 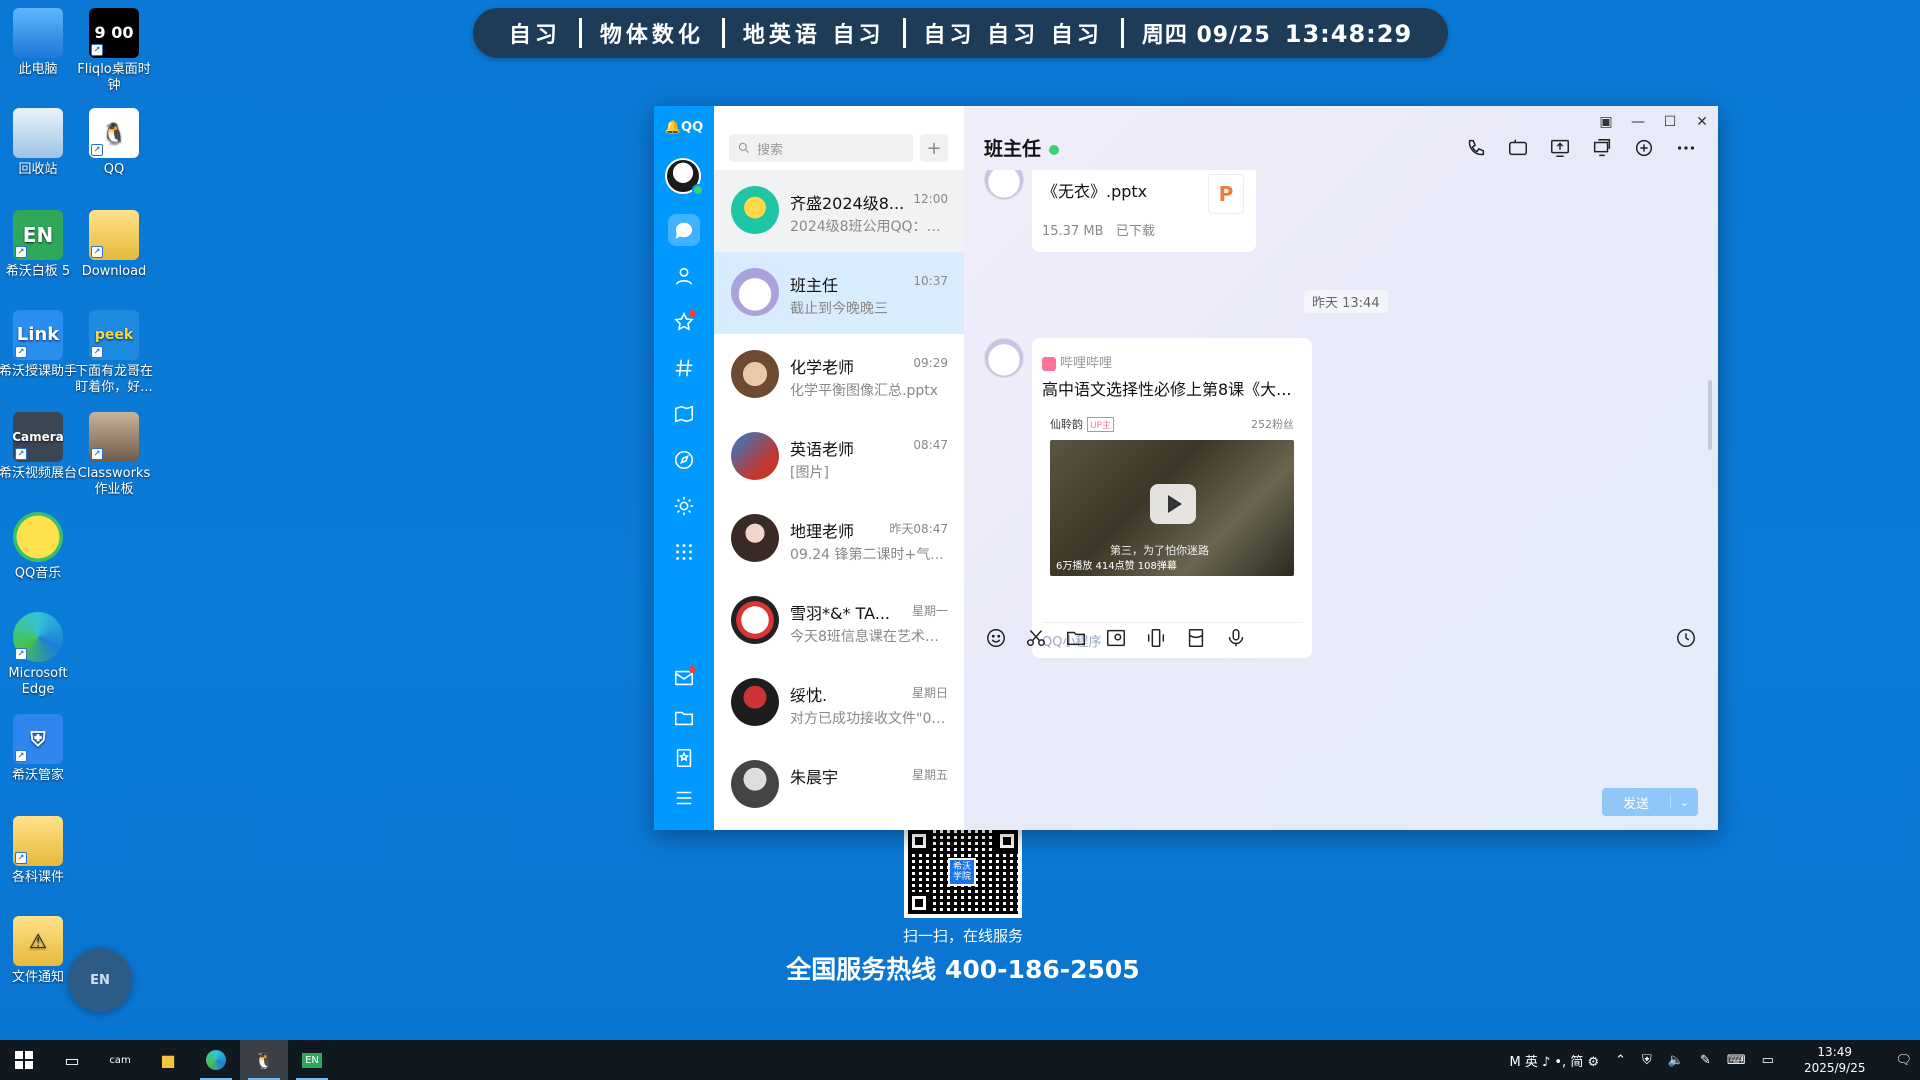 I want to click on screen-share-button, so click(x=1560, y=148).